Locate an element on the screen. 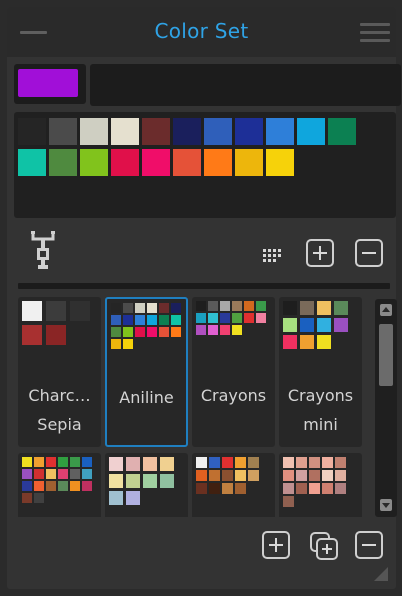 The height and width of the screenshot is (596, 402). current-color-well is located at coordinates (50, 84).